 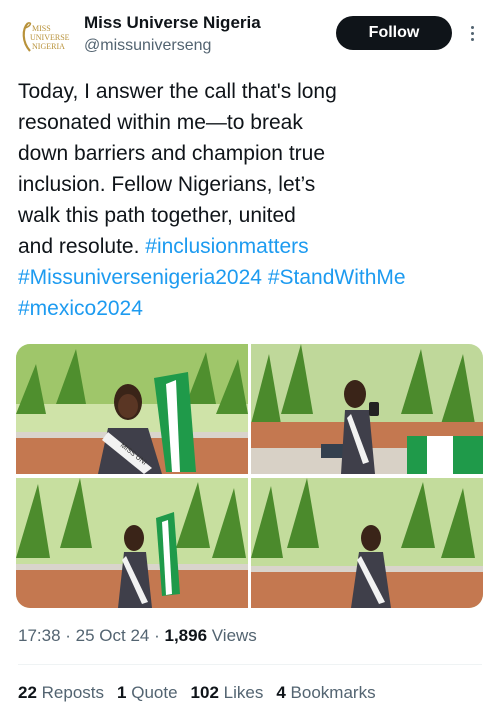 I want to click on tweet-line: inclusion. Fellow Nigerians, let’s, so click(x=167, y=184).